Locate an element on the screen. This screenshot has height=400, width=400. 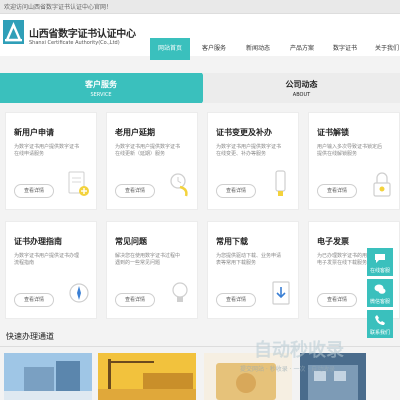
card-title: 证书办理指南 is located at coordinates (38, 241).